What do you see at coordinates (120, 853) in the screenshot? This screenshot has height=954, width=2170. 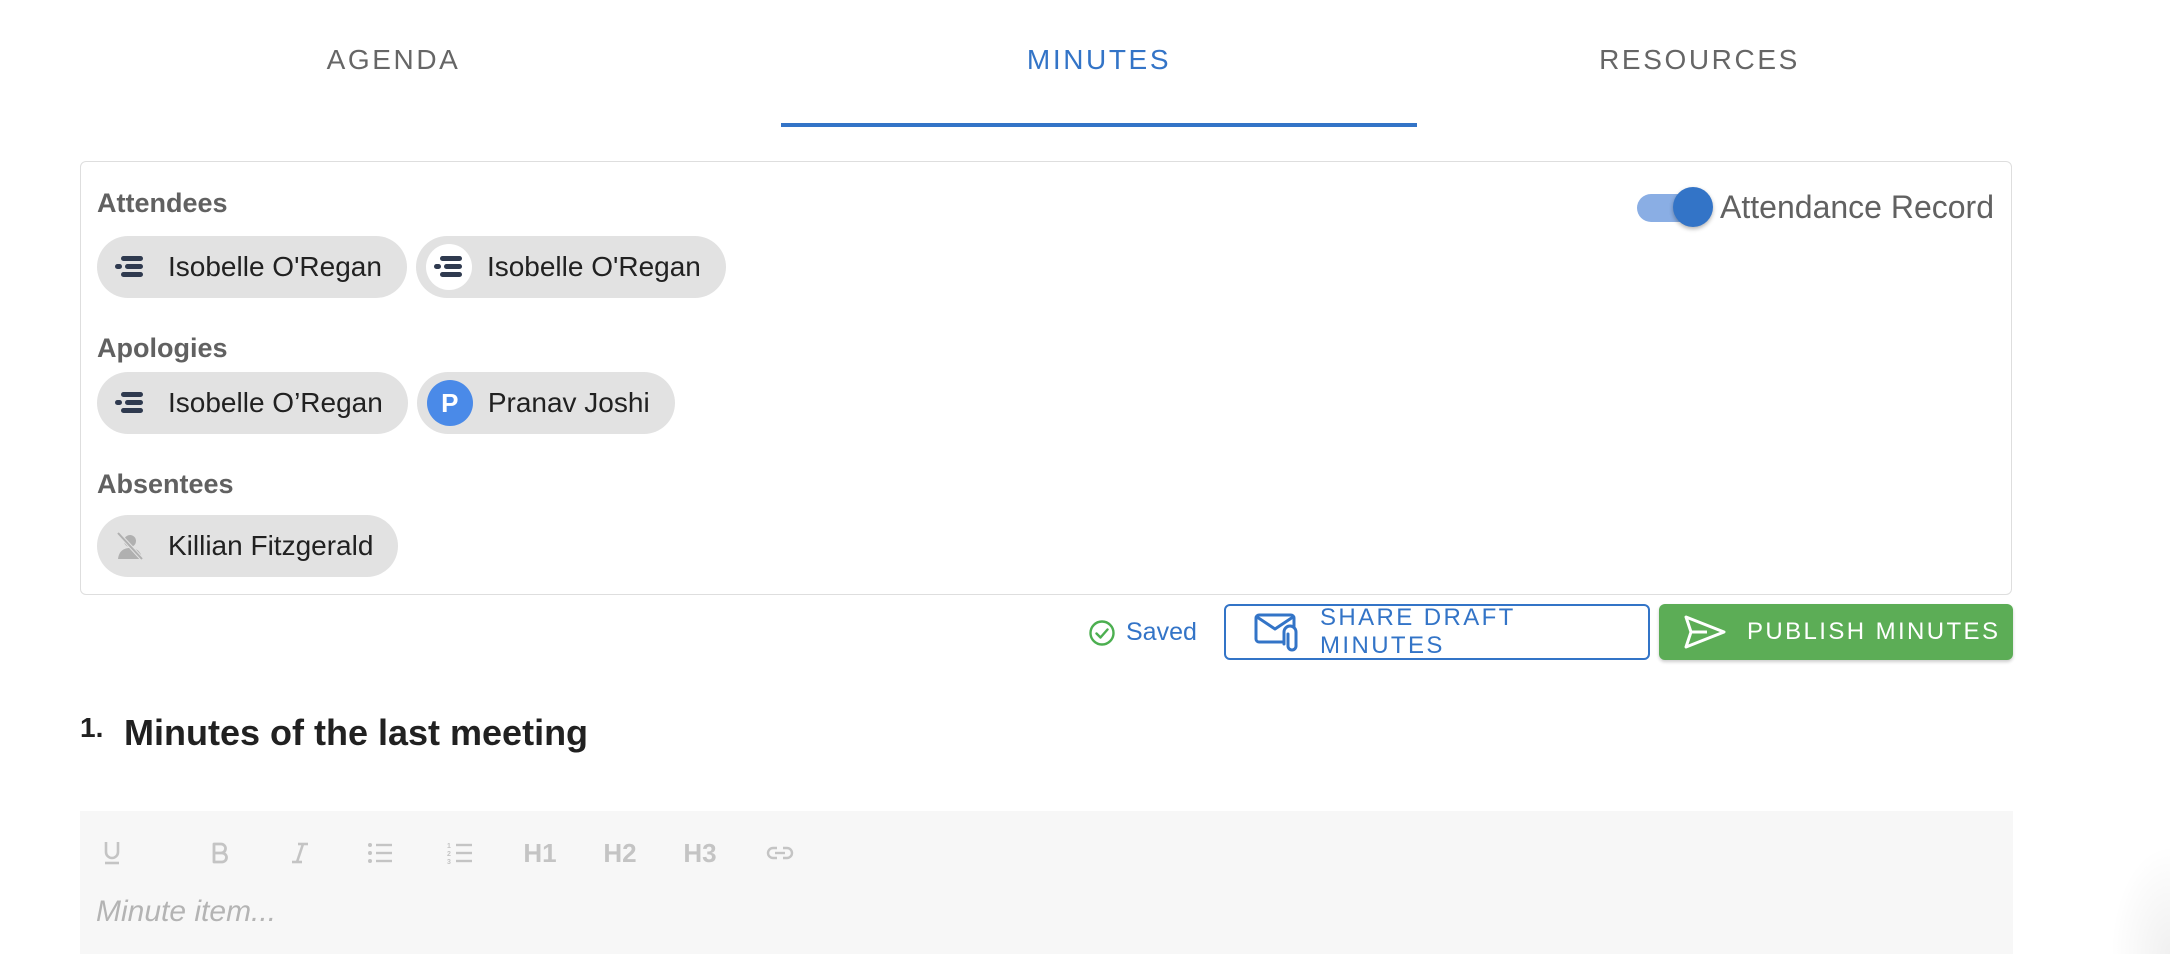 I see `underline-icon` at bounding box center [120, 853].